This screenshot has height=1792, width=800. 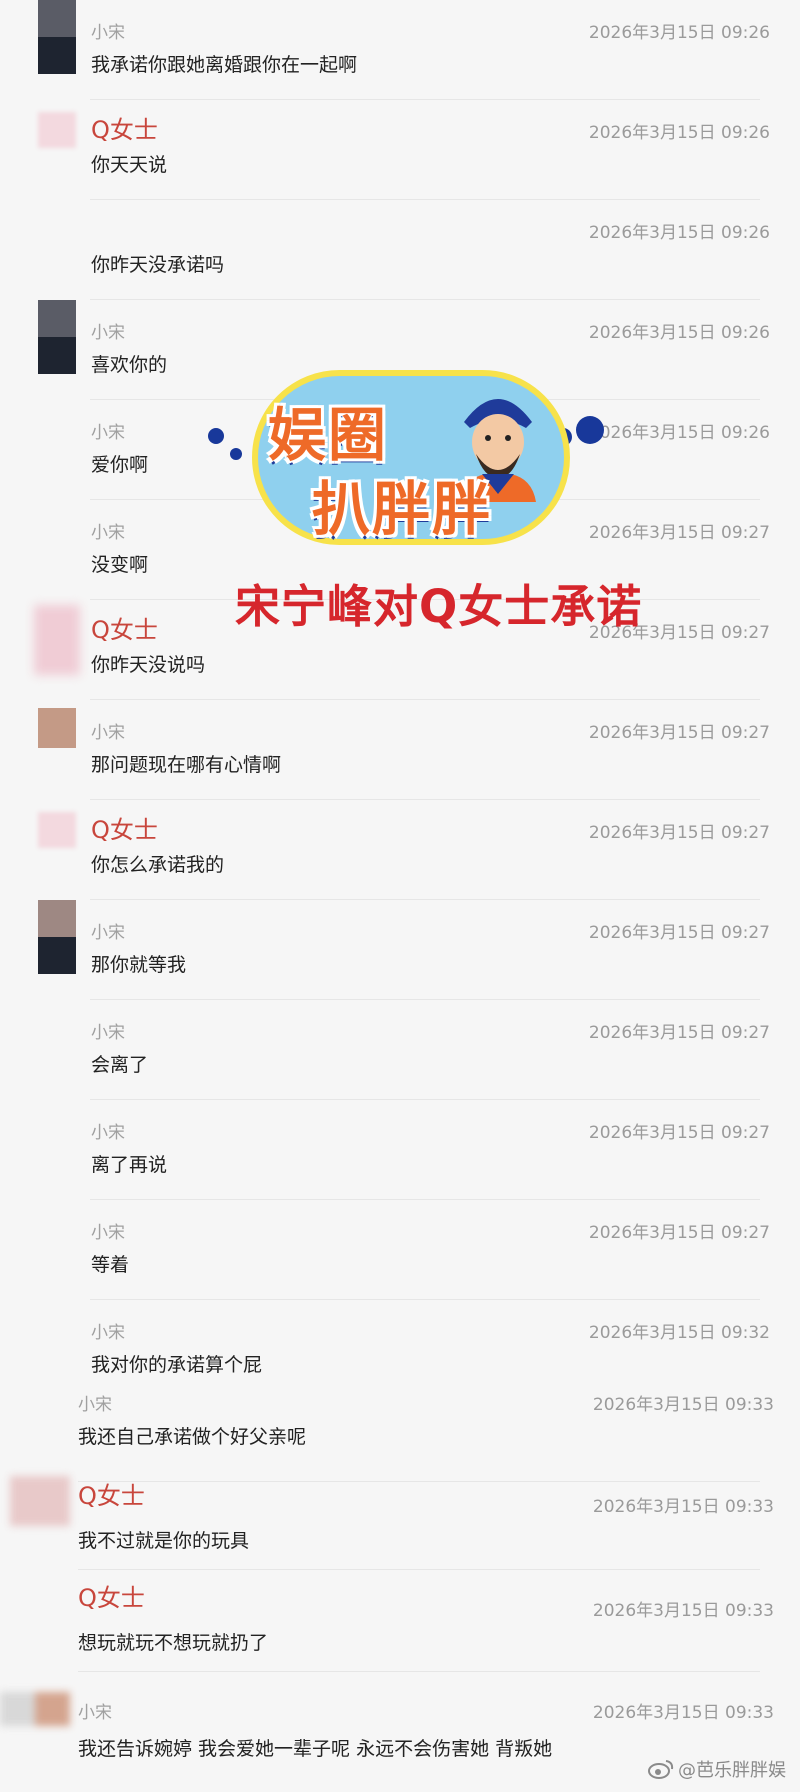 What do you see at coordinates (400, 250) in the screenshot?
I see `message-row: 2026年3月15日 09:26 你昨天没承诺吗` at bounding box center [400, 250].